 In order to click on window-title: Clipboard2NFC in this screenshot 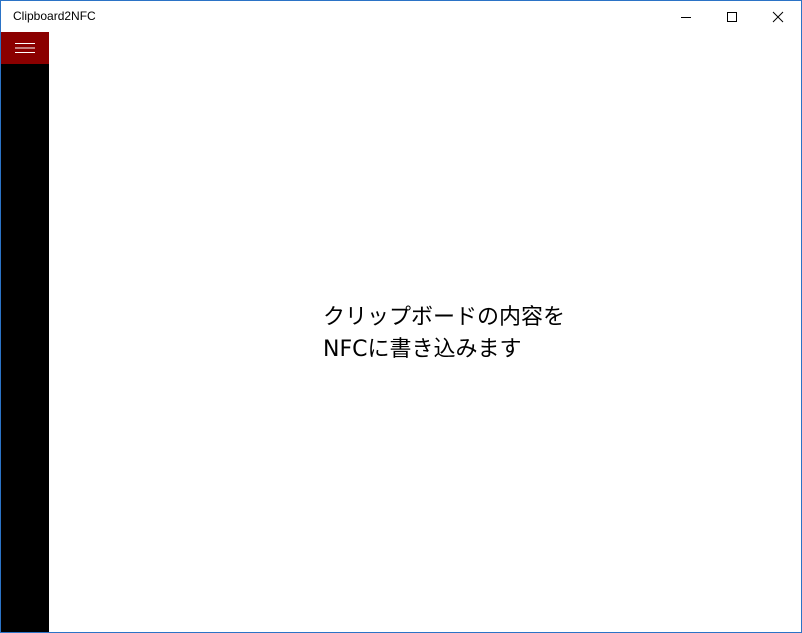, I will do `click(54, 16)`.